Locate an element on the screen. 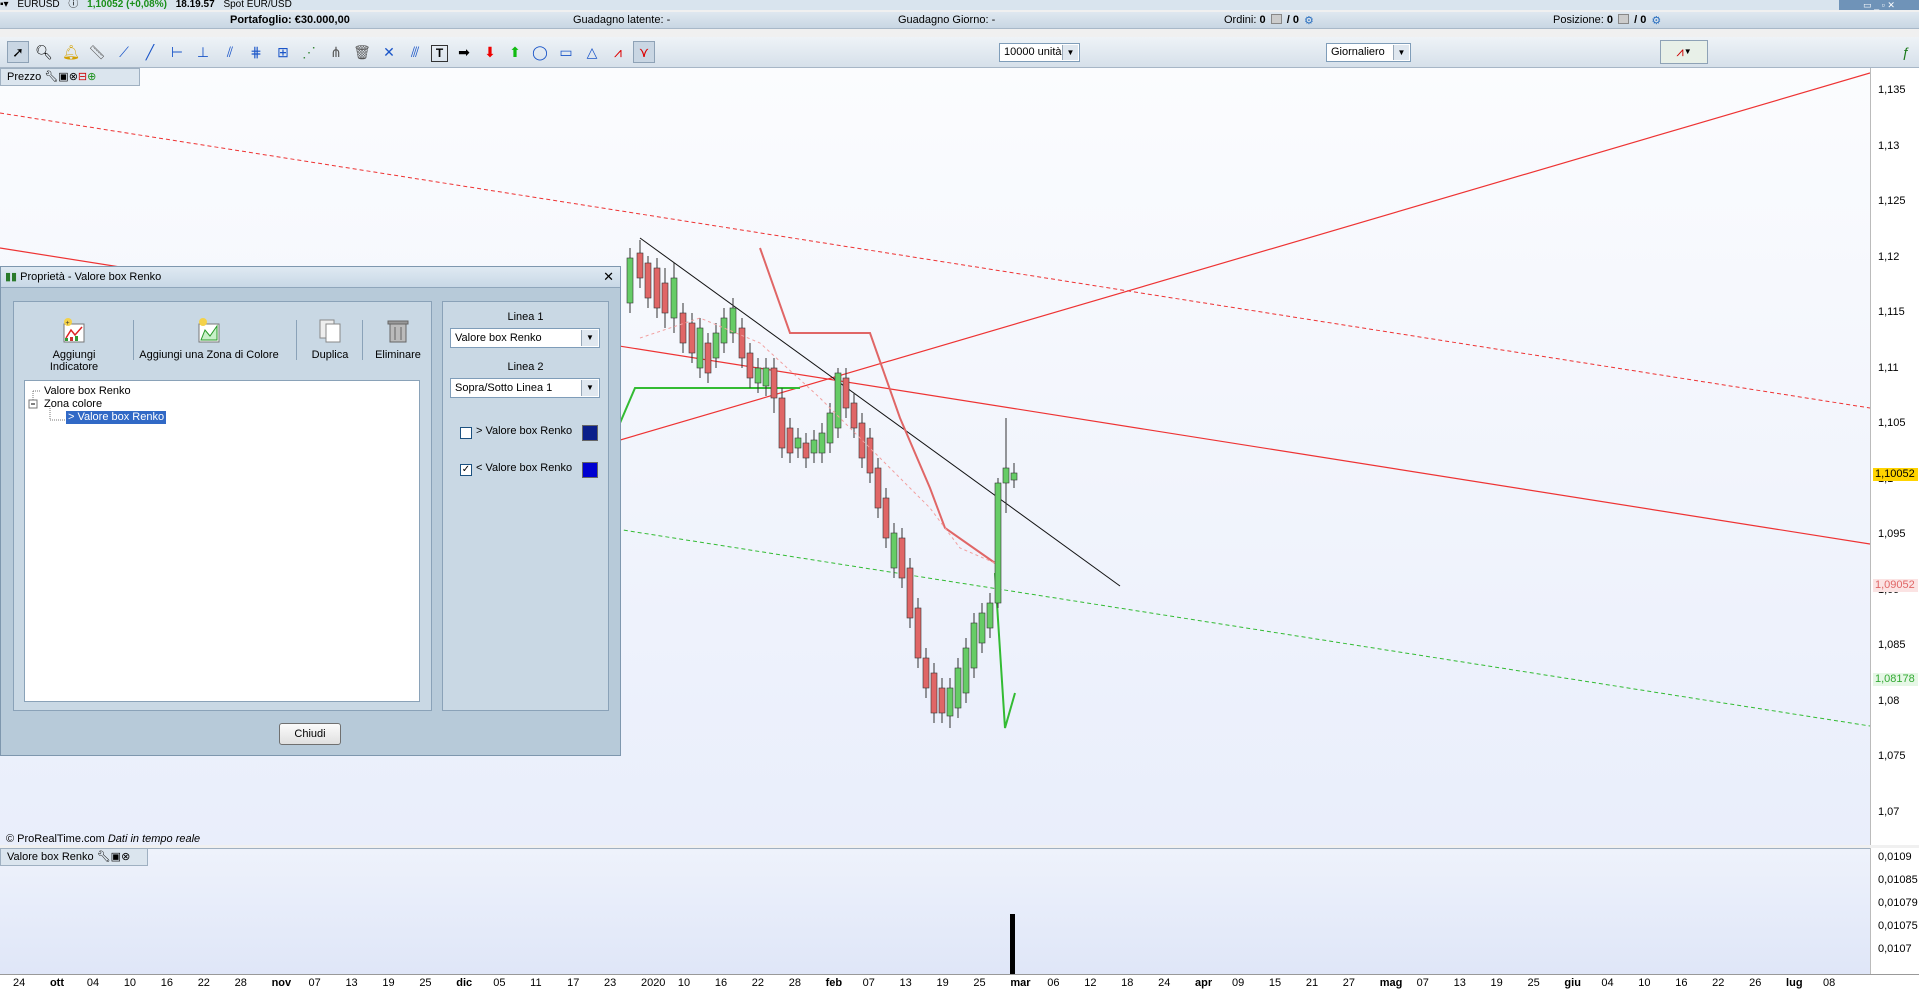 Image resolution: width=1919 pixels, height=989 pixels. below-color-swatch is located at coordinates (590, 470).